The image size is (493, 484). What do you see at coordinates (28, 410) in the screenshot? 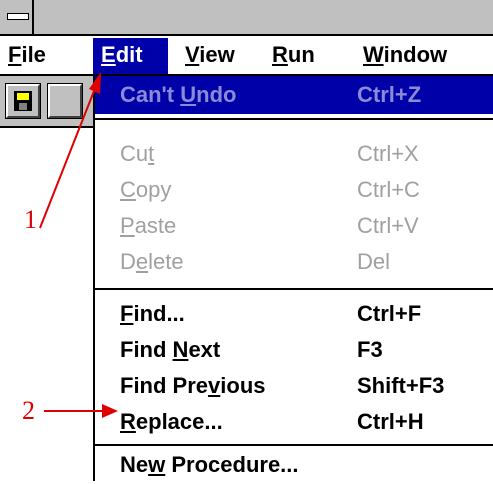
I see `annotation-label-2: 2` at bounding box center [28, 410].